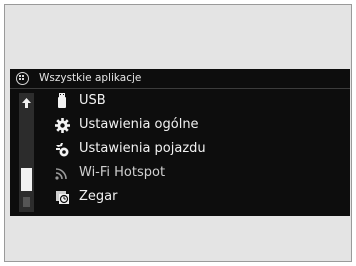 This screenshot has height=266, width=356. I want to click on list-item-clock: Zegar, so click(196, 197).